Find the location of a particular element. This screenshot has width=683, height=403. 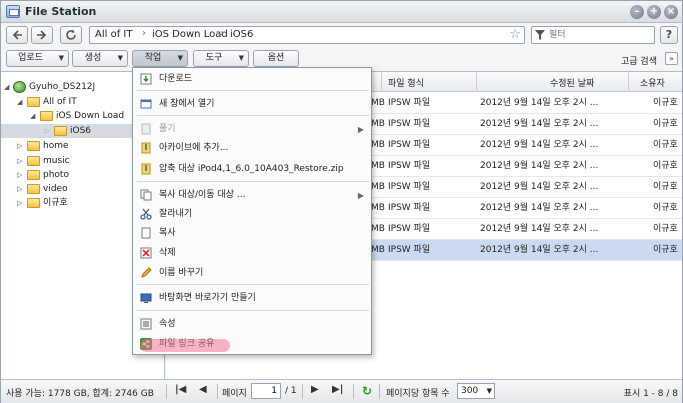

column-header-type: 파일 형식 is located at coordinates (406, 82).